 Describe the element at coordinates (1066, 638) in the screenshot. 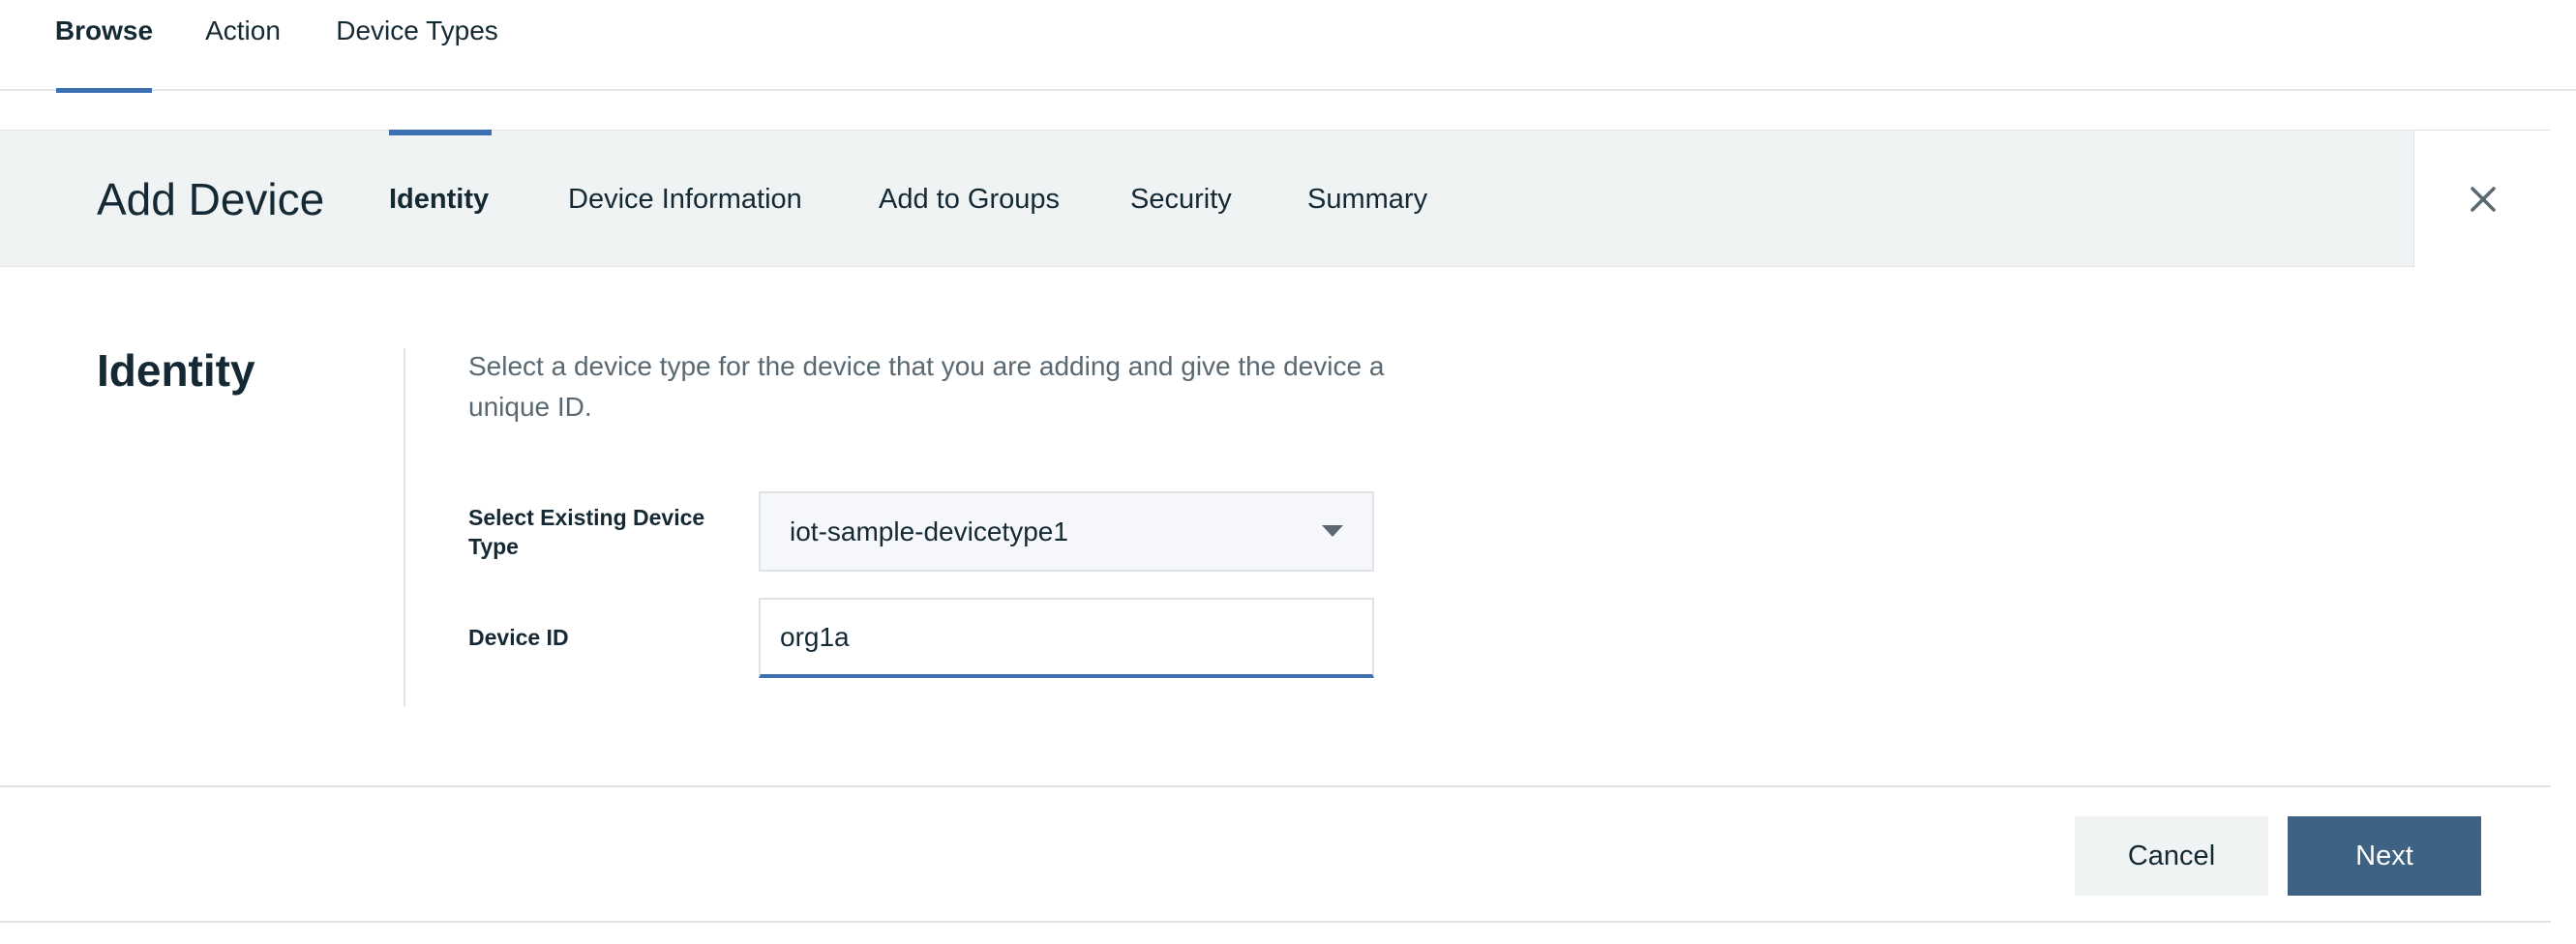

I see `device-id-input` at that location.